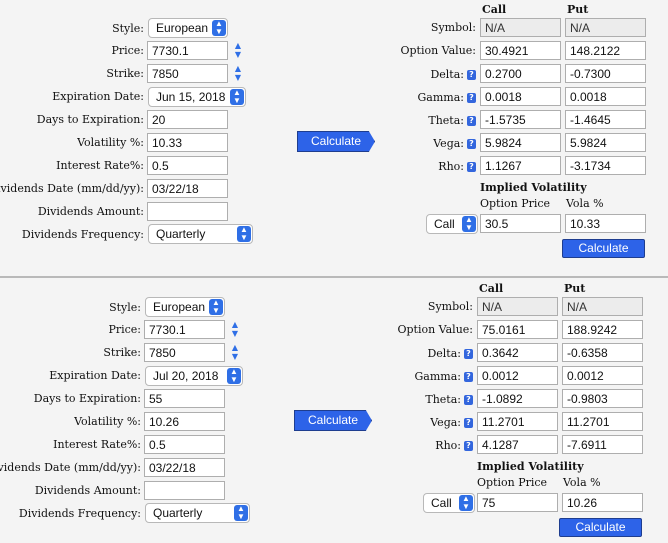  I want to click on put-vega-field: 5.9824, so click(605, 142).